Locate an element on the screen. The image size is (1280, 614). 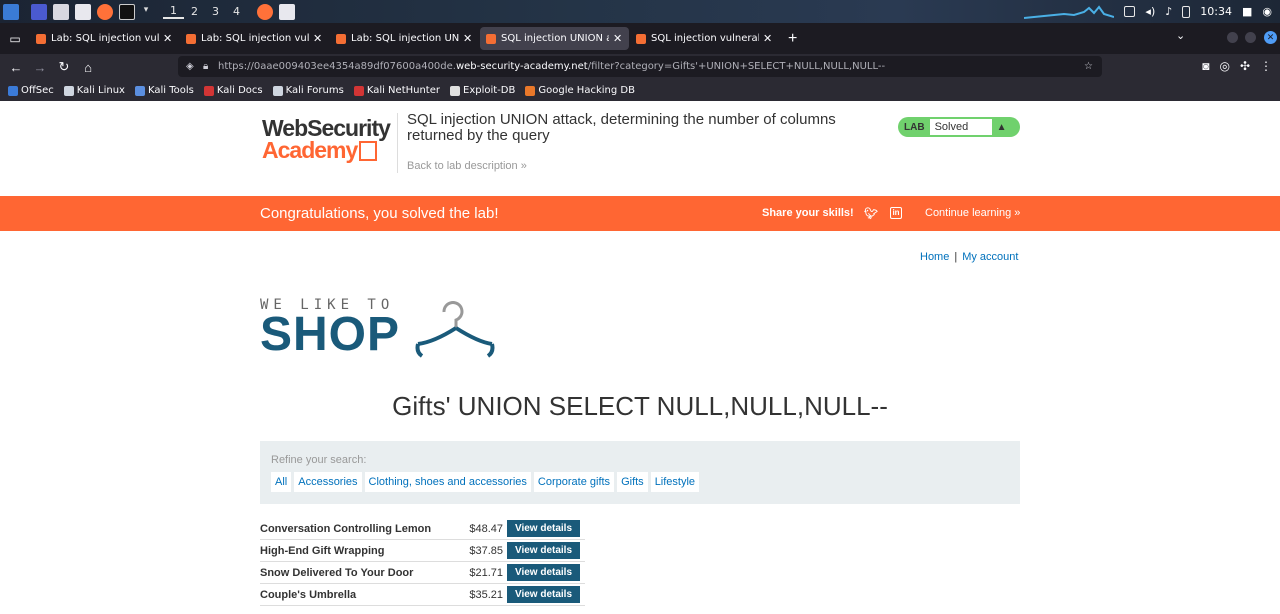
my-account-link: My account is located at coordinates (990, 257).